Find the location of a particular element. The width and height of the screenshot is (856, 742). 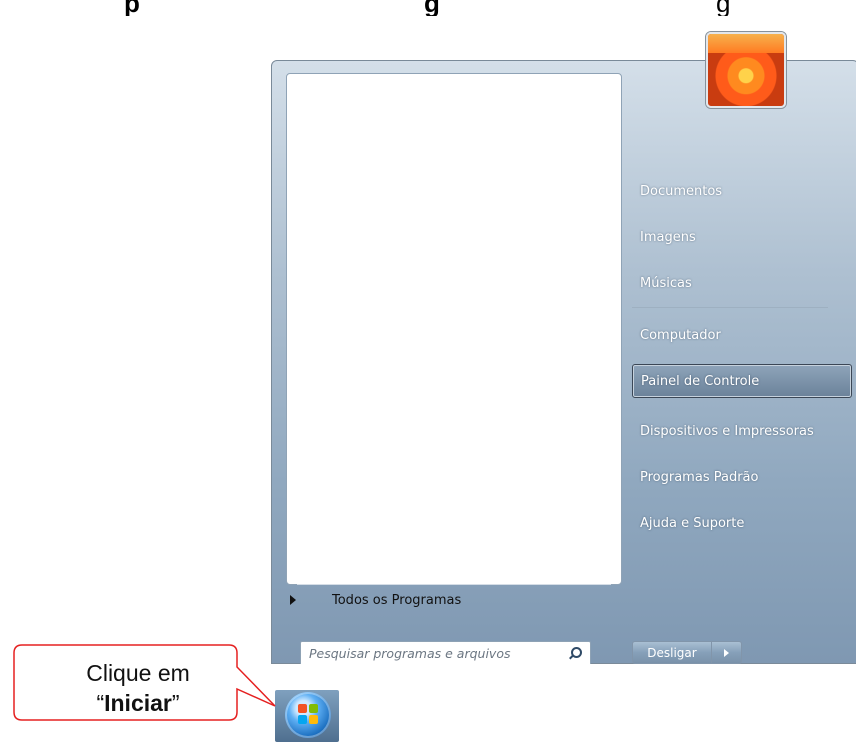

windows-orb-icon is located at coordinates (308, 715).